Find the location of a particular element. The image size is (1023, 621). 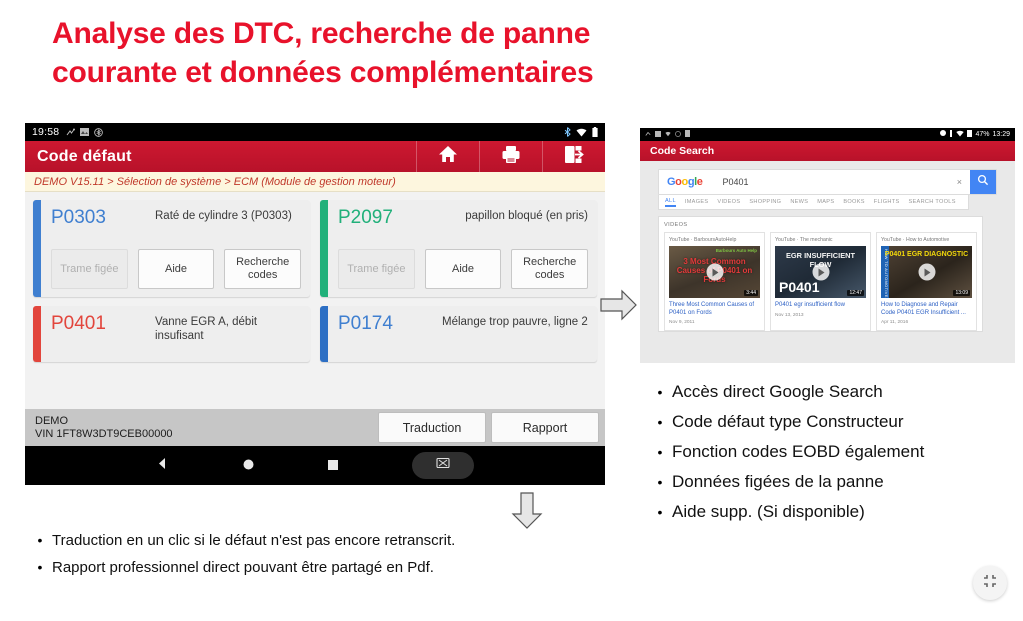

exit-icon is located at coordinates (574, 157).